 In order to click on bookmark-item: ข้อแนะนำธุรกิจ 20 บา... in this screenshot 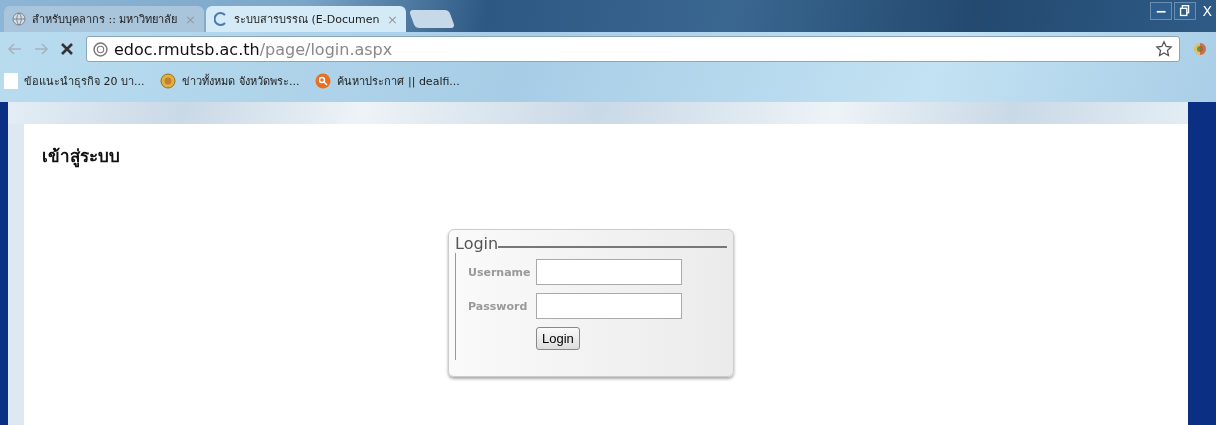, I will do `click(74, 81)`.